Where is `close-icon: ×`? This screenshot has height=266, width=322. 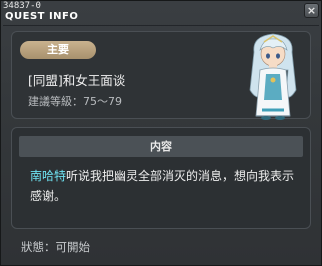
close-icon: × is located at coordinates (311, 10).